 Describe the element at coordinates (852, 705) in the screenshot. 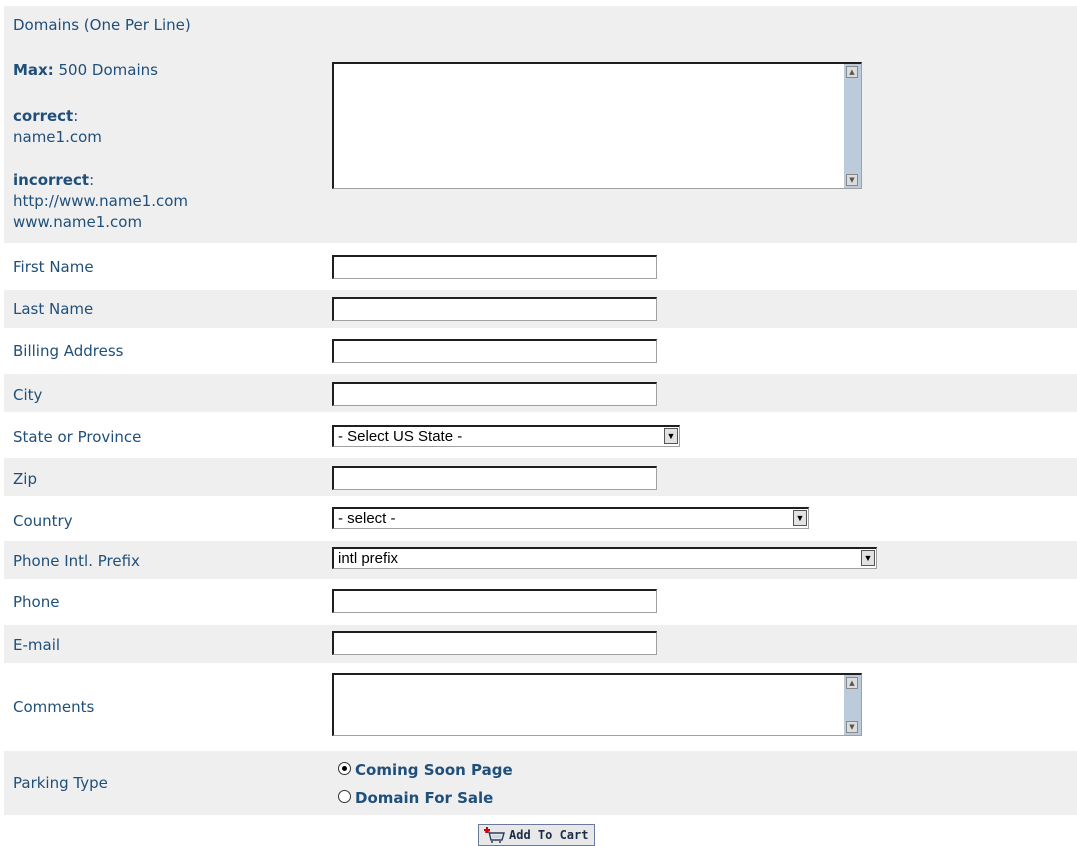

I see `comments-scrollbar: ▲ ▼` at that location.